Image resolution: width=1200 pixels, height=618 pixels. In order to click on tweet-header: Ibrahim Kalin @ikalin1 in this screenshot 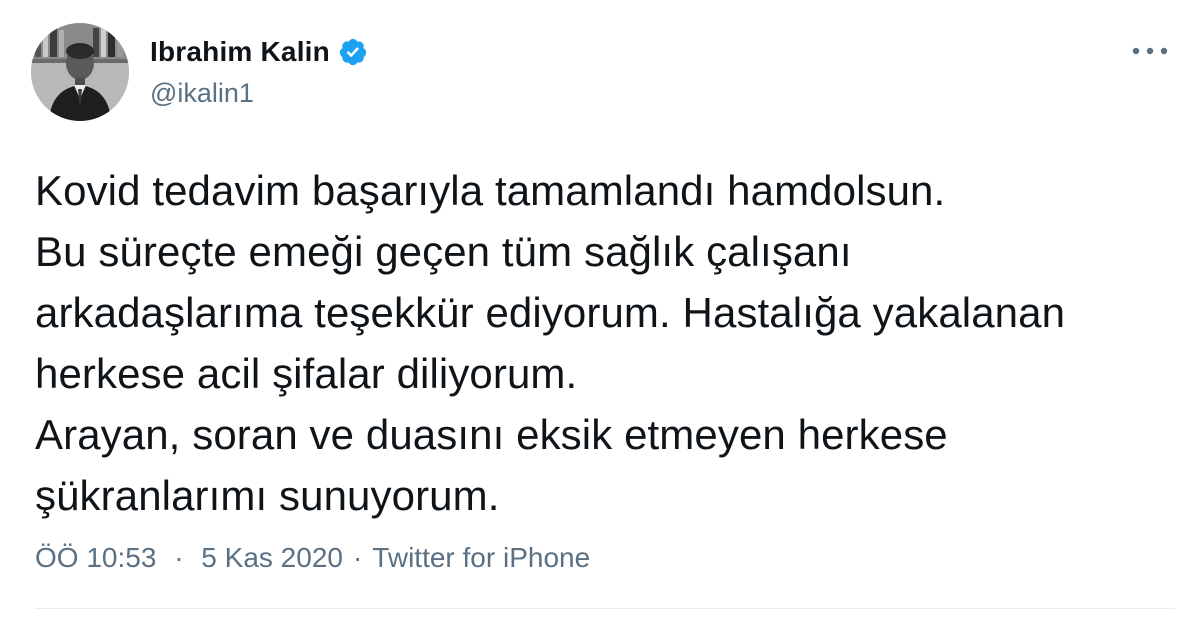, I will do `click(259, 70)`.